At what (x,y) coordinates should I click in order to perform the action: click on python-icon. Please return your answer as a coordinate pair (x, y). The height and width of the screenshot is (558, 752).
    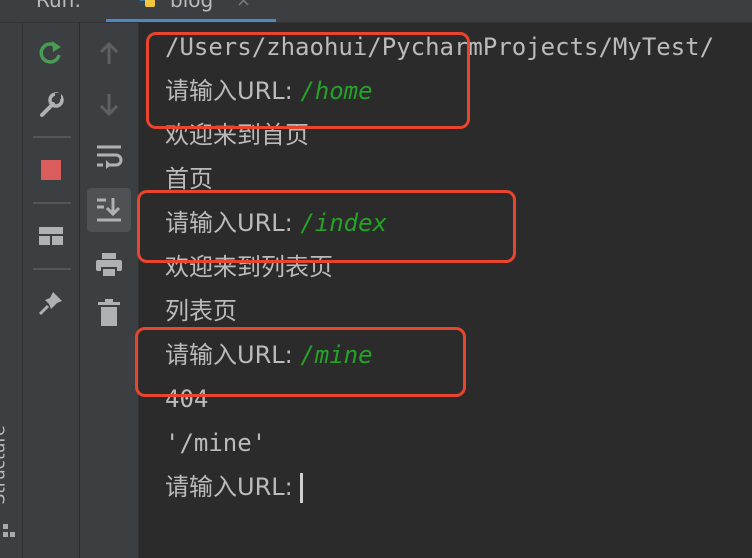
    Looking at the image, I should click on (147, 3).